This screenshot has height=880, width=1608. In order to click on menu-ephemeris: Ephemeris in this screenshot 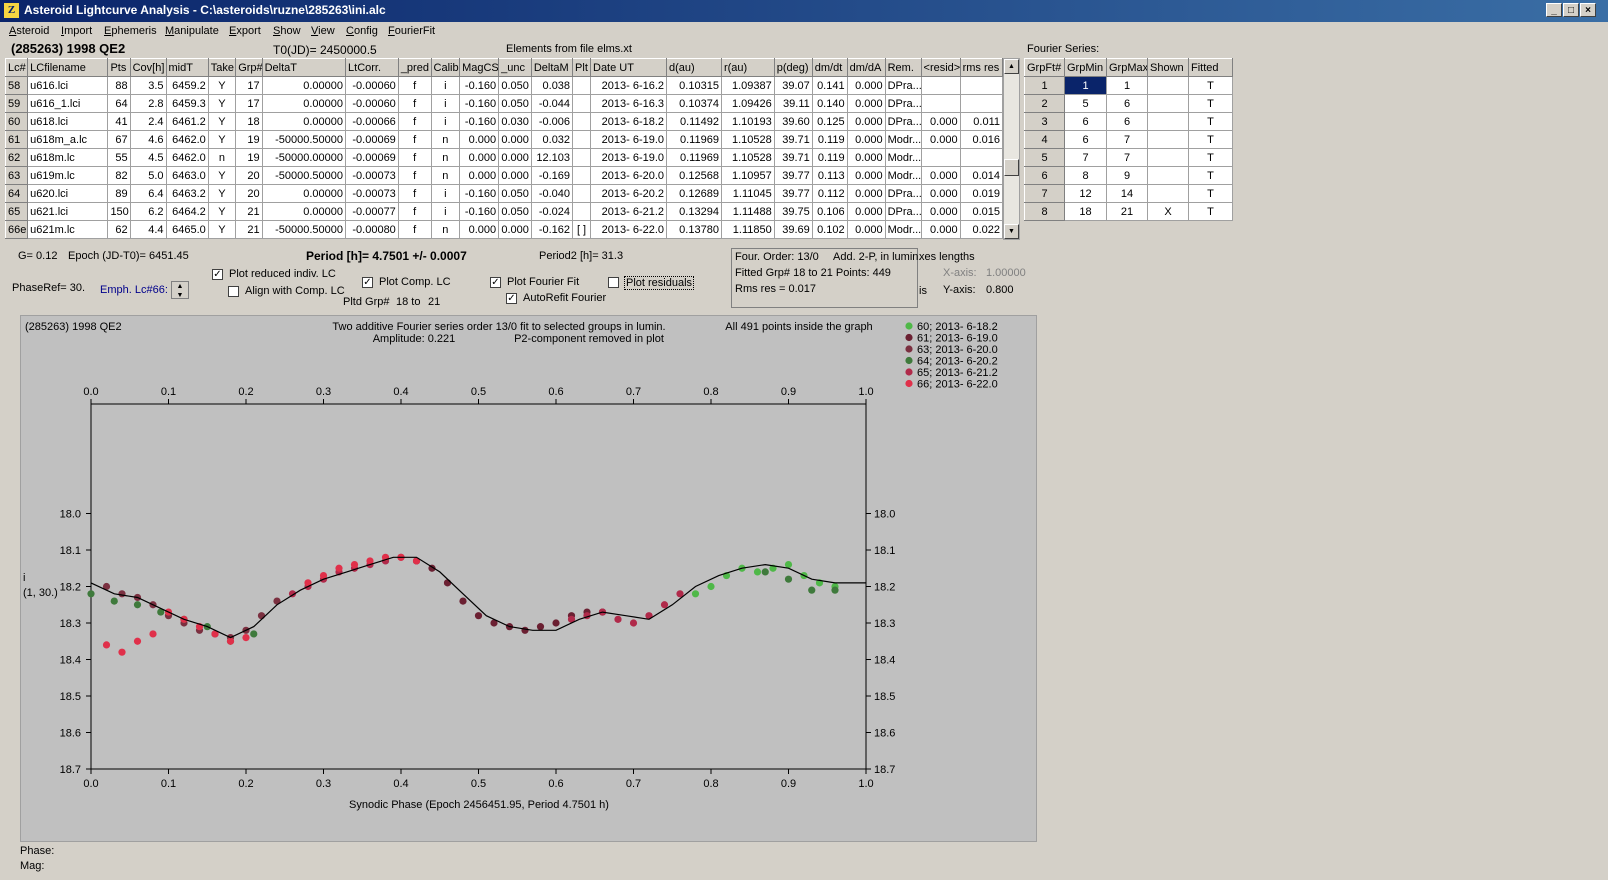, I will do `click(130, 31)`.